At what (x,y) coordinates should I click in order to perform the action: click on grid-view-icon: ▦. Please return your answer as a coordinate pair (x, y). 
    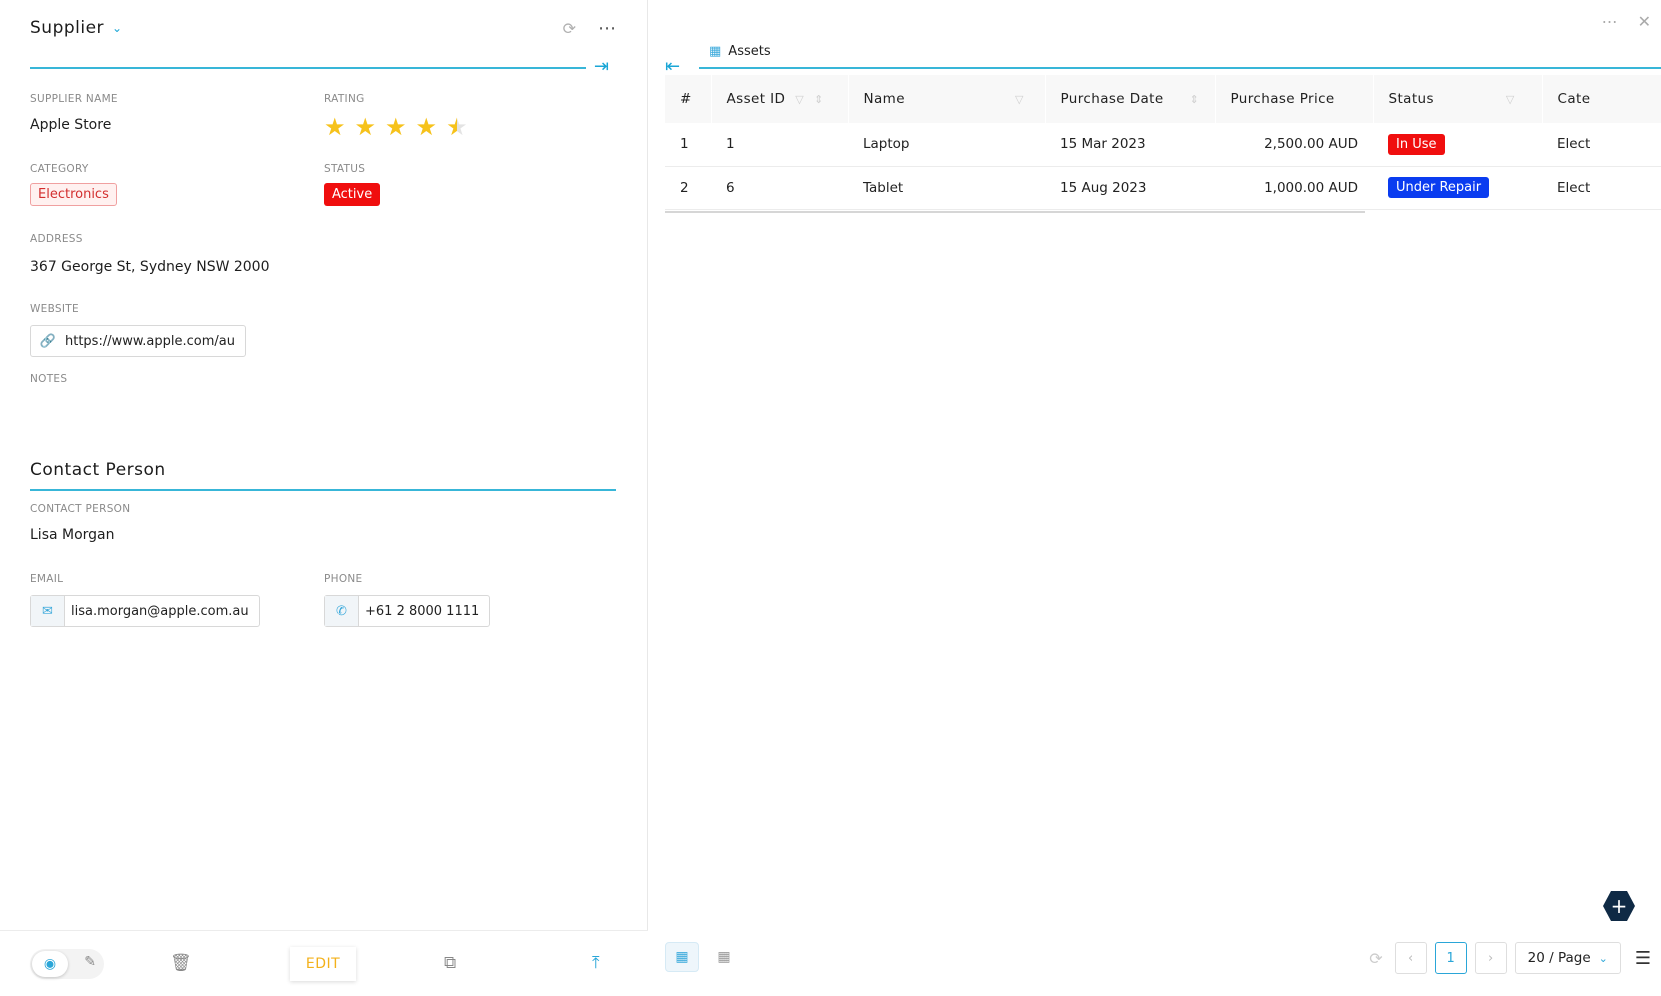
    Looking at the image, I should click on (724, 957).